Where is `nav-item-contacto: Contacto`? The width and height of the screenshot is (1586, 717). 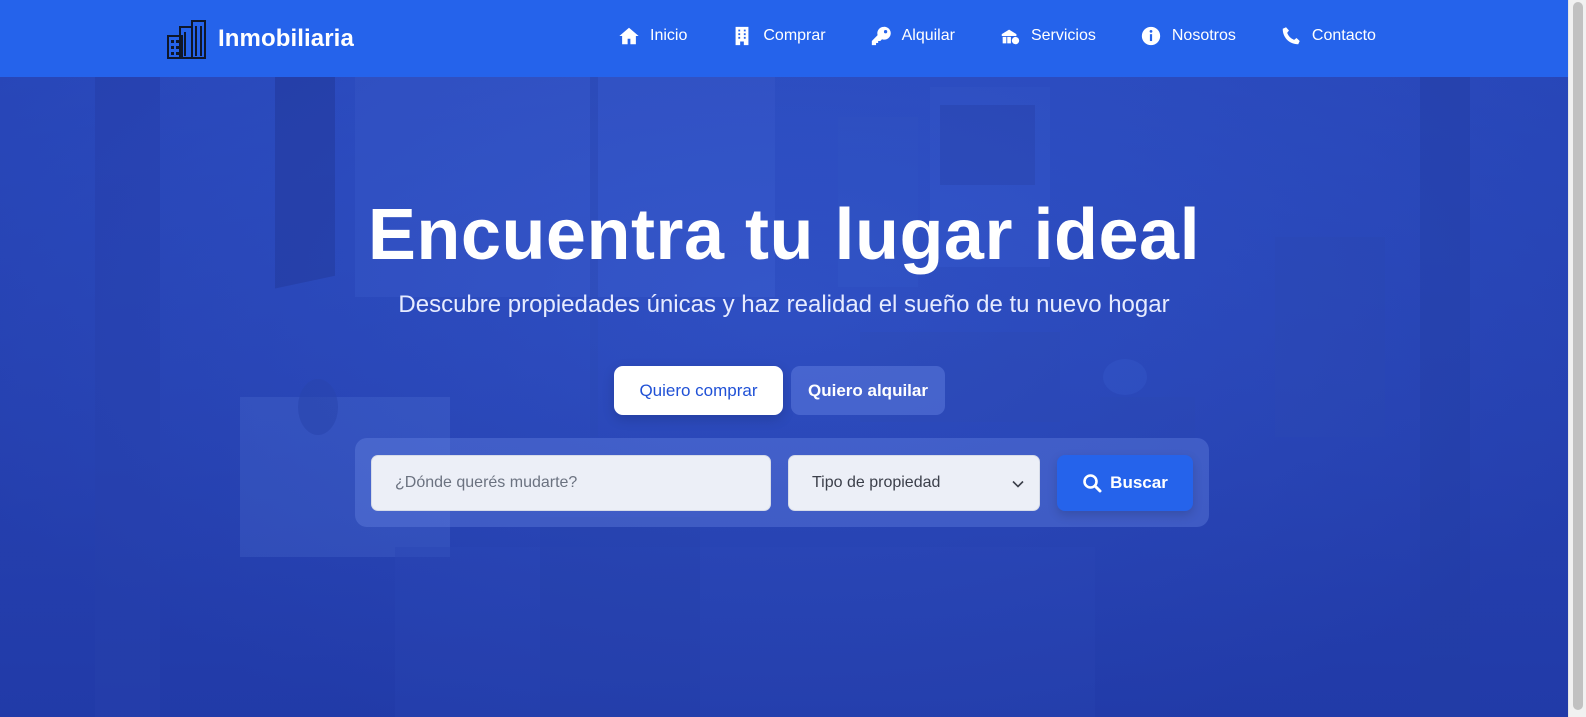
nav-item-contacto: Contacto is located at coordinates (1328, 36).